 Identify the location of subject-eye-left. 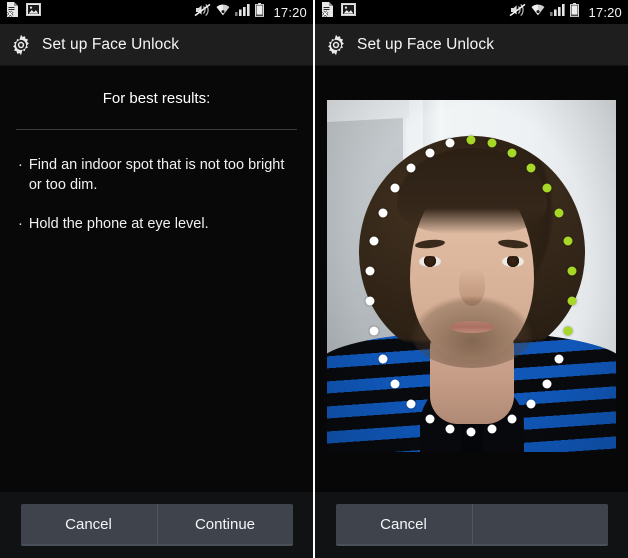
(430, 261).